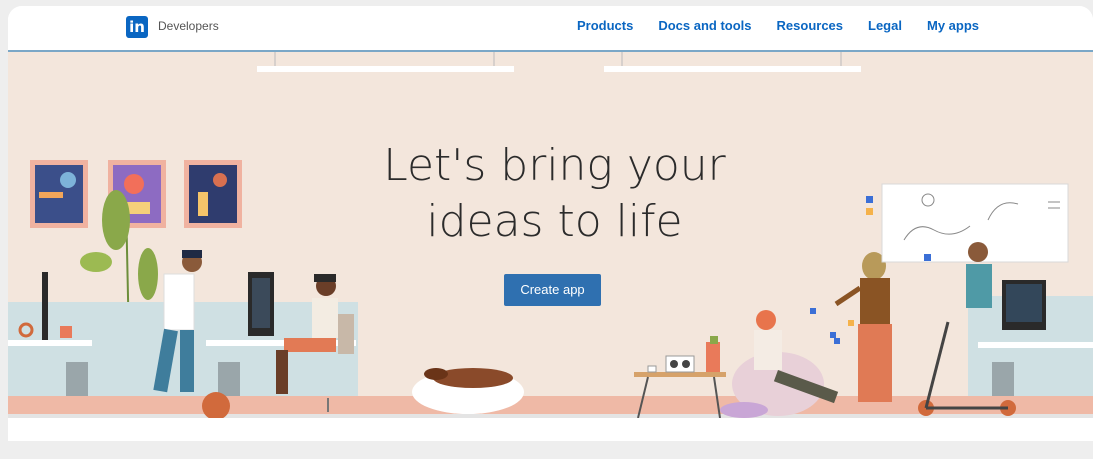 The height and width of the screenshot is (459, 1093). I want to click on ceiling-light-left, so click(385, 69).